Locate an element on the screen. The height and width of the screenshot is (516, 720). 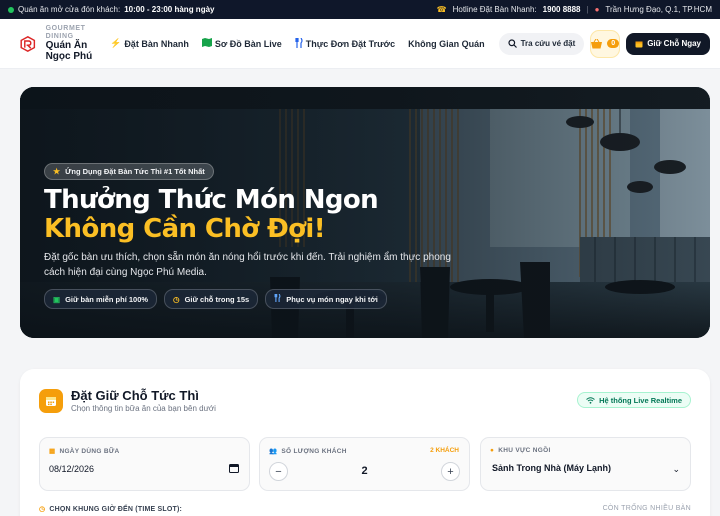
chip-instant-serve: Phục vụ món ngay khi tới is located at coordinates (326, 299).